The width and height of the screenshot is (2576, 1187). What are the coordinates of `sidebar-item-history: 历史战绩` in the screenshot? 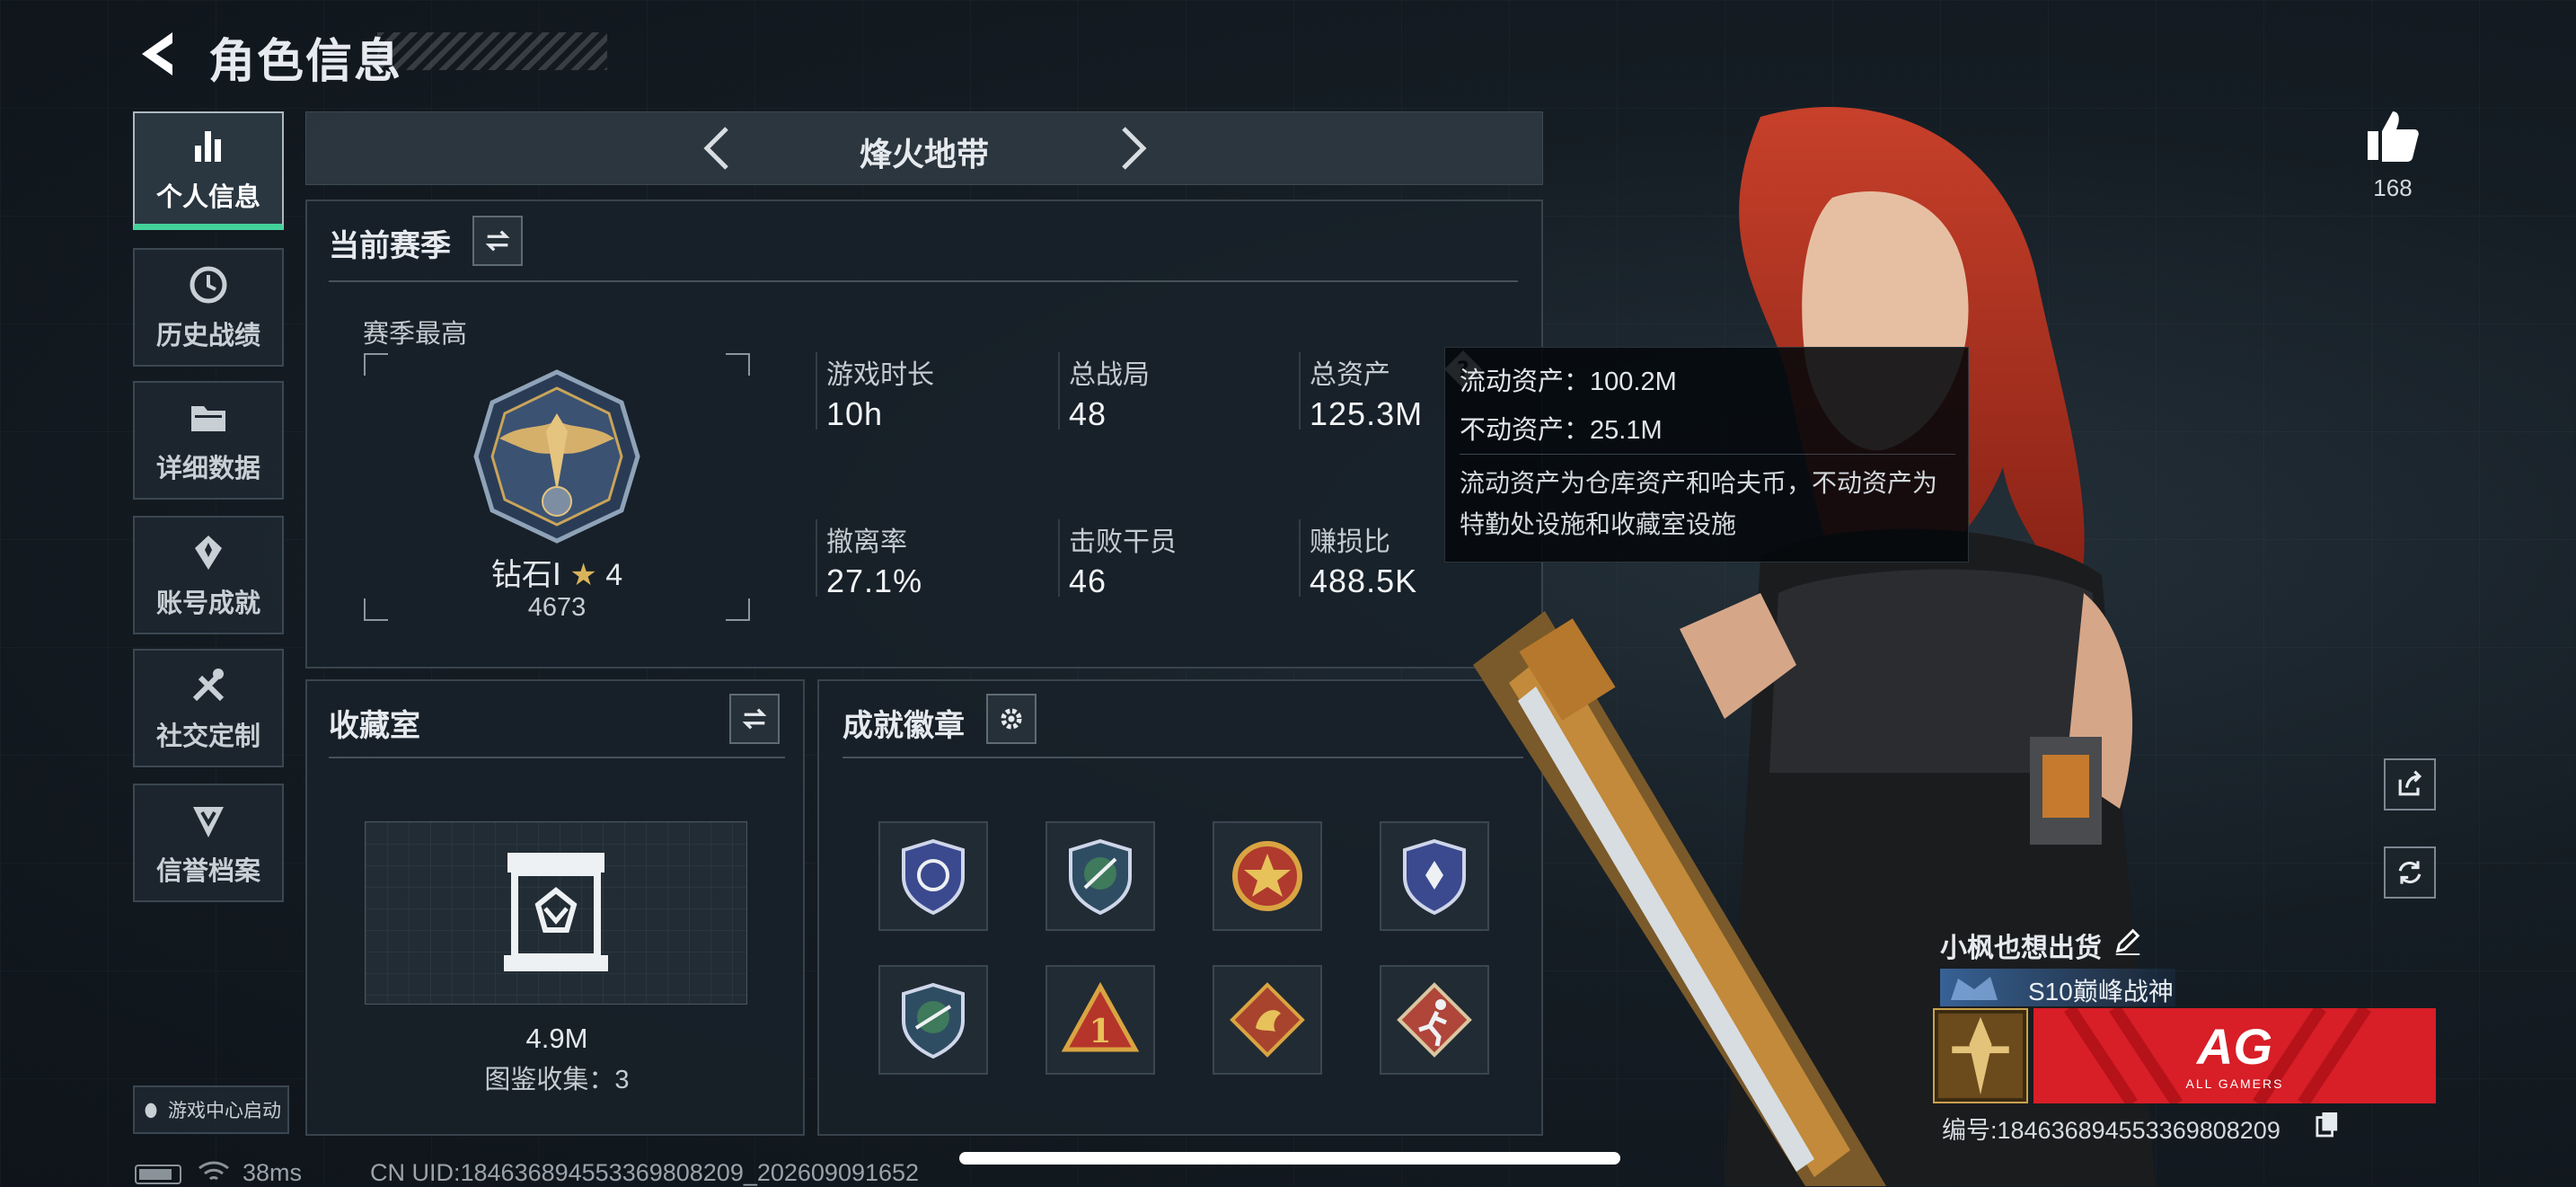 It's located at (208, 307).